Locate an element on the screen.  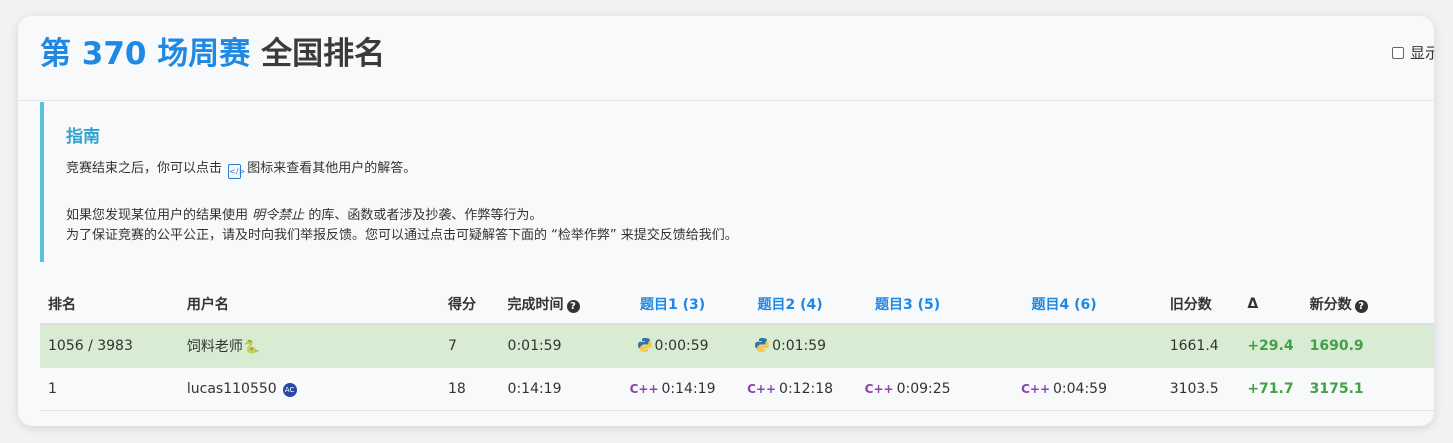
new-score-cell: 1690.9 is located at coordinates (1367, 346).